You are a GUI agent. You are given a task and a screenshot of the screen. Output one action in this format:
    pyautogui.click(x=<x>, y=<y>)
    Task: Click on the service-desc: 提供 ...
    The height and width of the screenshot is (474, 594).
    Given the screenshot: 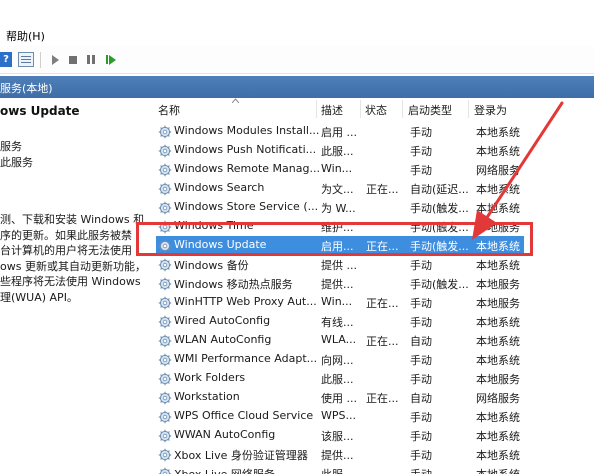 What is the action you would take?
    pyautogui.click(x=339, y=265)
    